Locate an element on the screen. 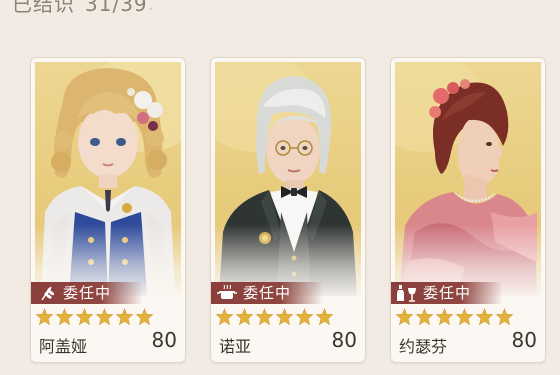  wheat-icon is located at coordinates (47, 293).